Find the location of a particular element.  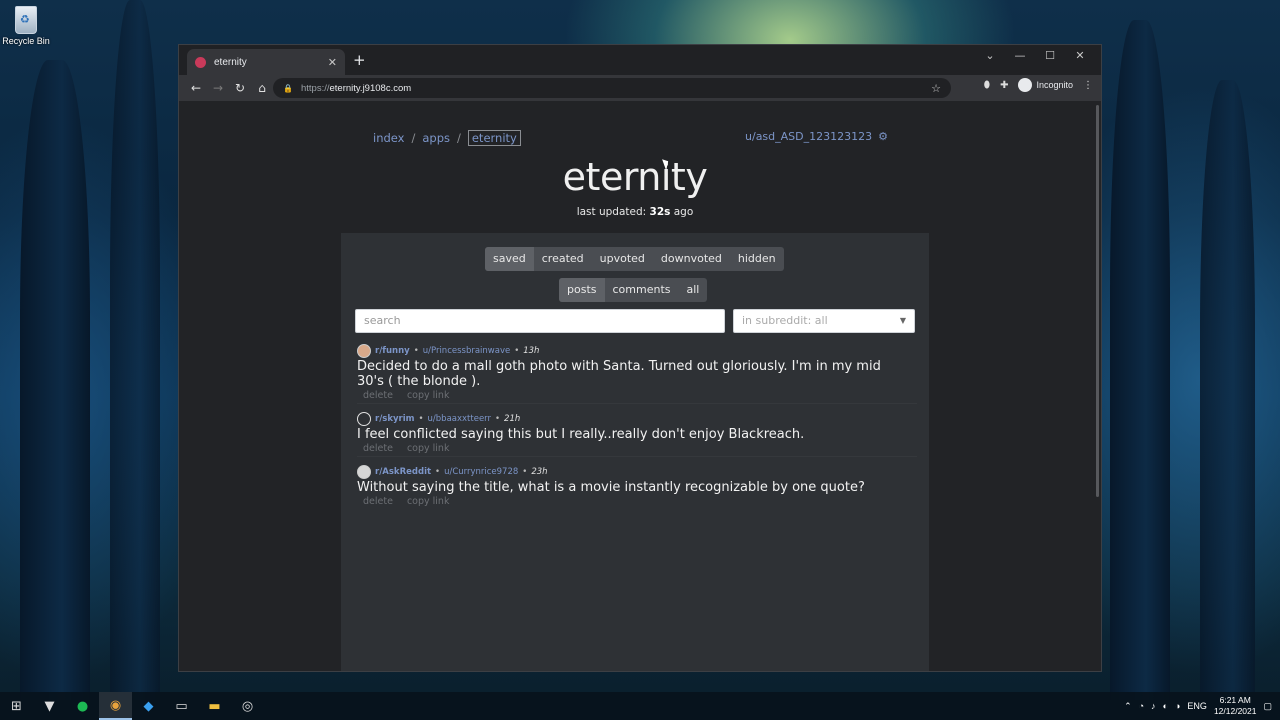

breadcrumb-apps: apps is located at coordinates (436, 138).